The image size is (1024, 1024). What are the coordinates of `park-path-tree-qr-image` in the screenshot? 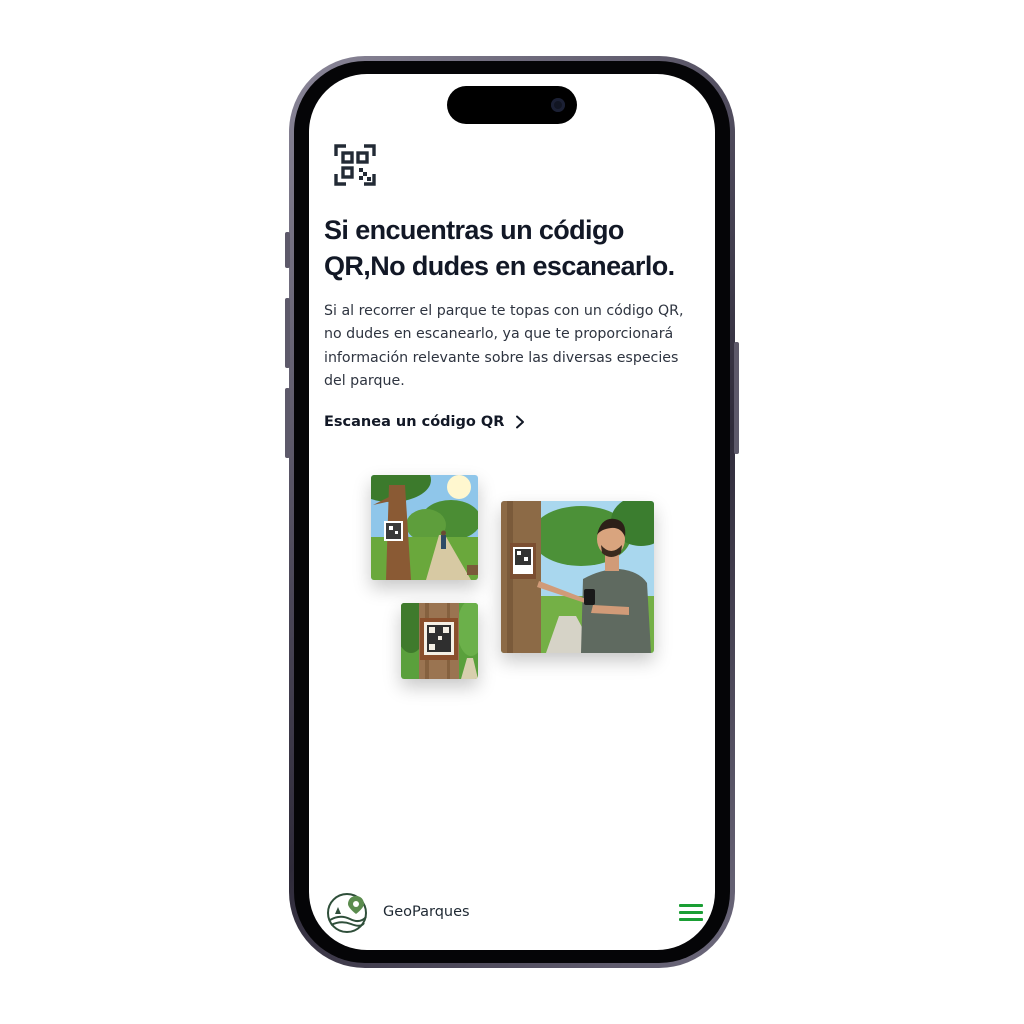 It's located at (424, 527).